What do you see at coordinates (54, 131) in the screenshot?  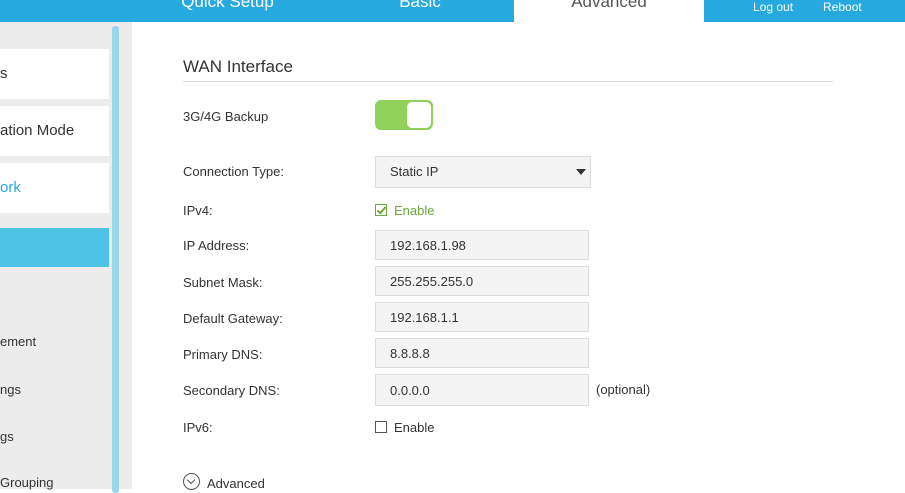 I see `sidebar-item-operation-mode: ation Mode` at bounding box center [54, 131].